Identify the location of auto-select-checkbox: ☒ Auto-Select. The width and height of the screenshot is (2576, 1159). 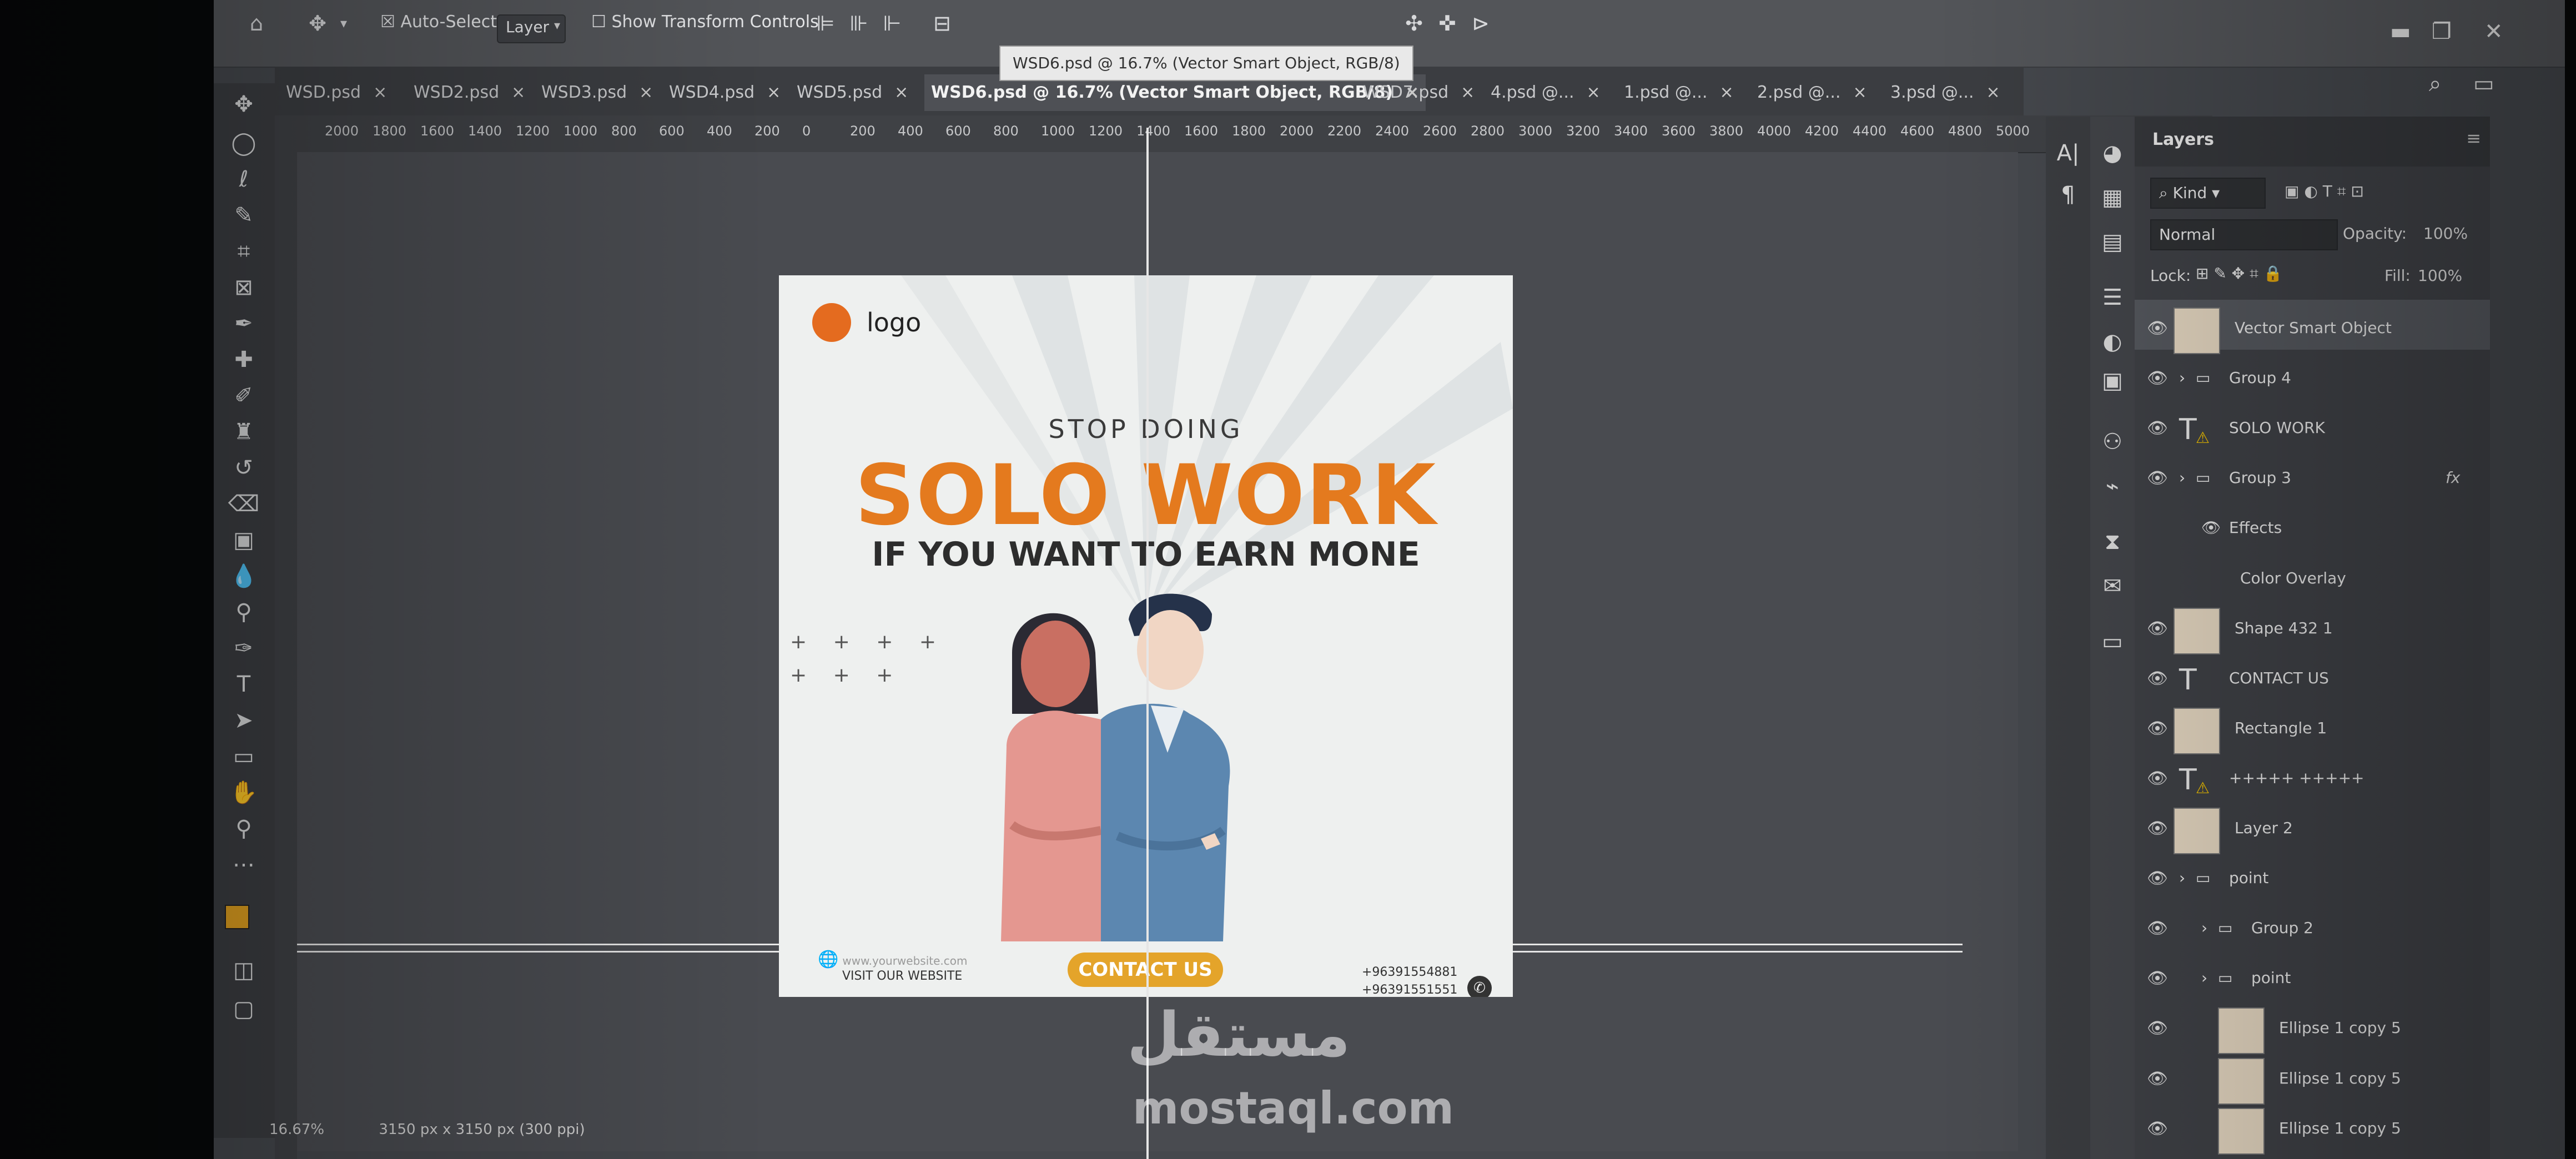
(438, 22).